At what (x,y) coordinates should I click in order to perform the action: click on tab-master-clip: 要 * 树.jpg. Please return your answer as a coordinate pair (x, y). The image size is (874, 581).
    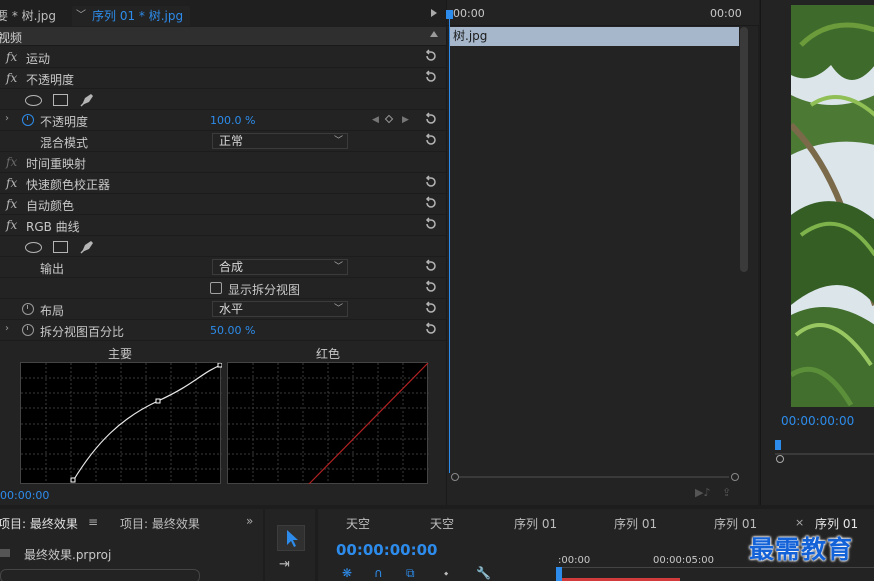
    Looking at the image, I should click on (28, 16).